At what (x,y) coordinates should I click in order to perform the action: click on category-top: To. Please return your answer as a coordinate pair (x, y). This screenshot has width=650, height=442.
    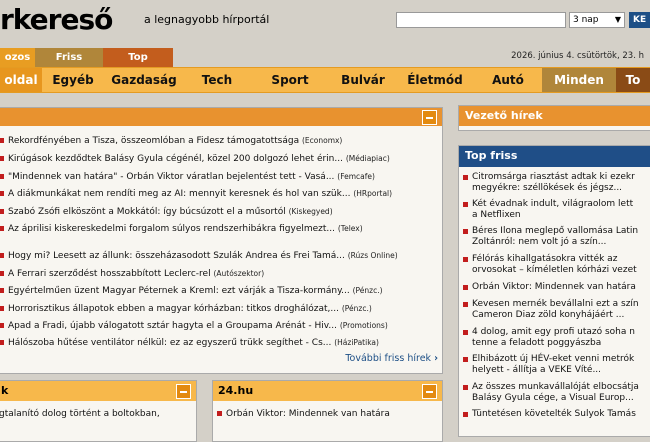
    Looking at the image, I should click on (633, 80).